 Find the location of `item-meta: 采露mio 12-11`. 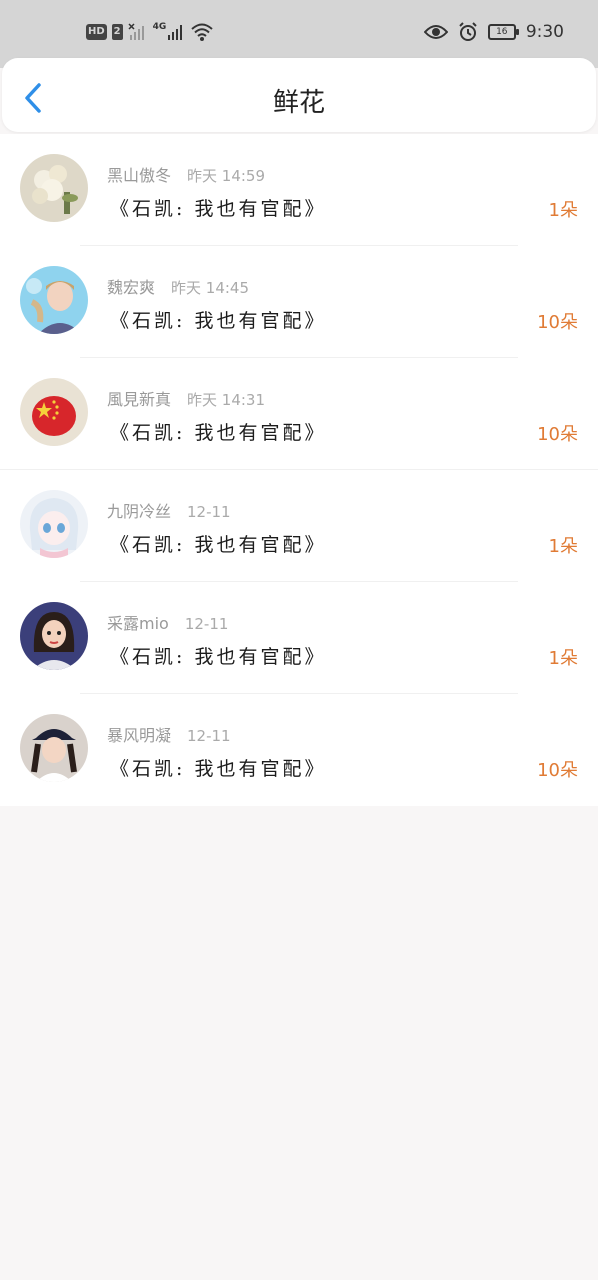

item-meta: 采露mio 12-11 is located at coordinates (167, 622).